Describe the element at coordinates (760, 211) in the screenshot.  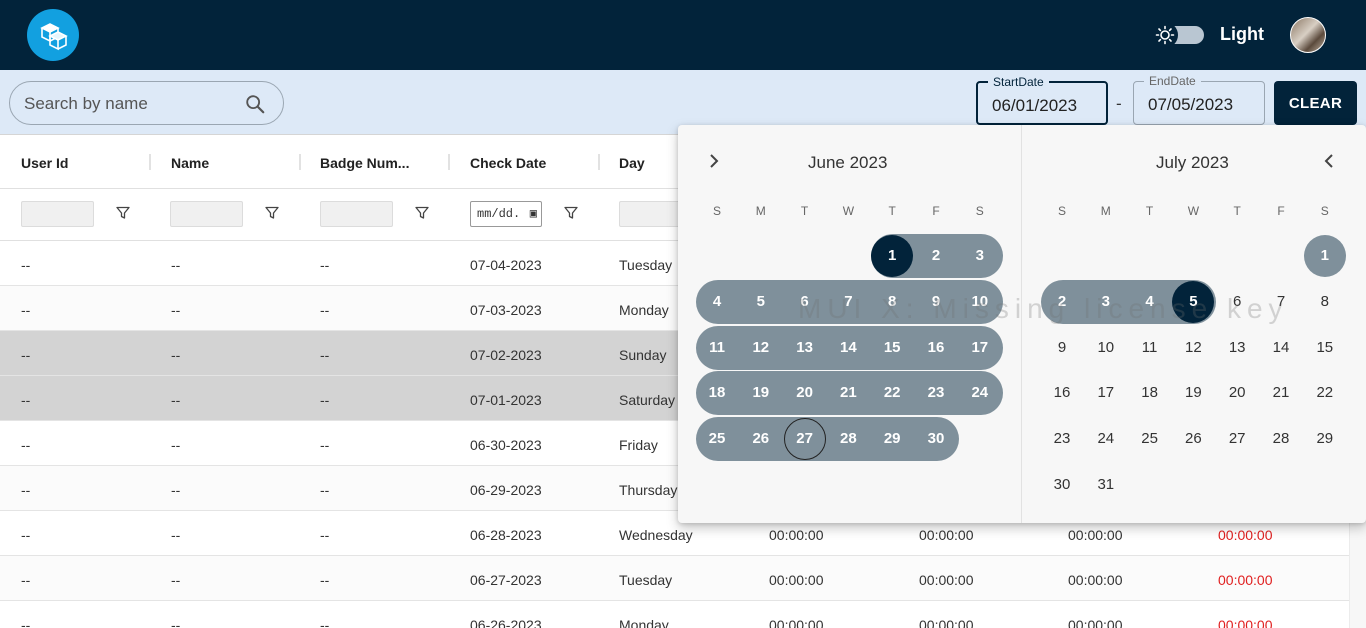
I see `weekday-label: M` at that location.